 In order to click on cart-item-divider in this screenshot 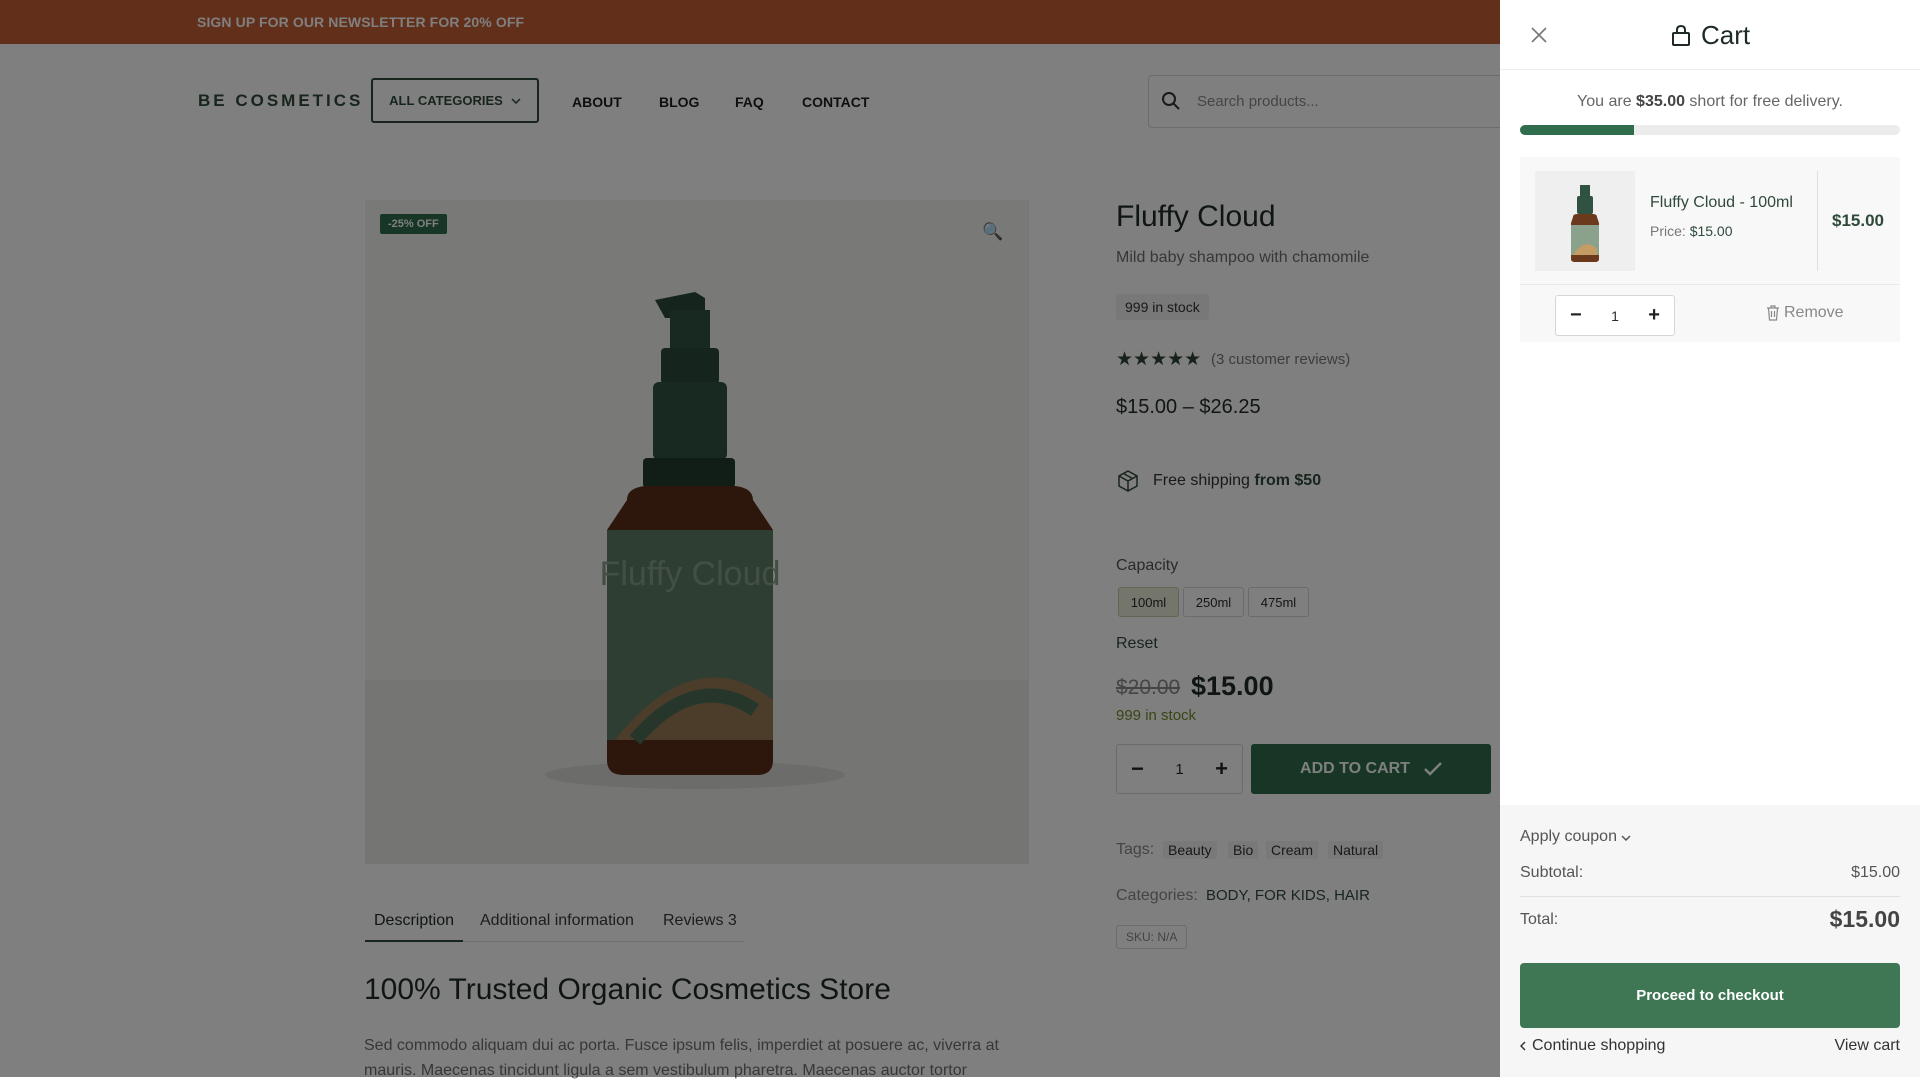, I will do `click(1817, 221)`.